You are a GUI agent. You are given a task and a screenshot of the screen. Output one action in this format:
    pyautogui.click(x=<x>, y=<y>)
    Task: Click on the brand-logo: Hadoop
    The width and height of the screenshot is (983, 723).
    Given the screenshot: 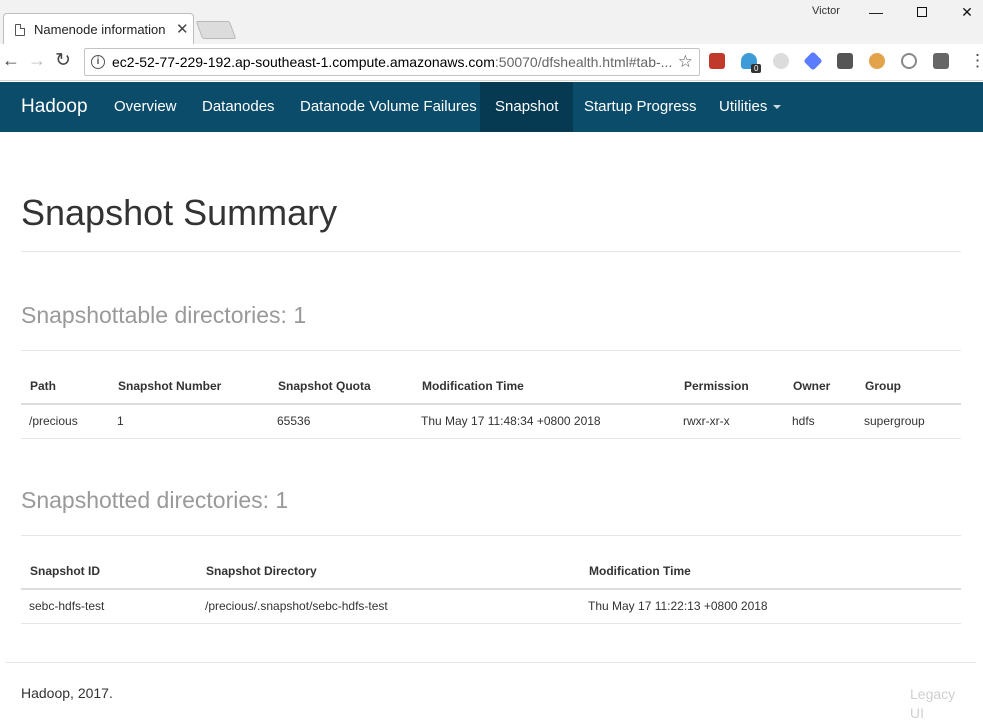 What is the action you would take?
    pyautogui.click(x=54, y=107)
    